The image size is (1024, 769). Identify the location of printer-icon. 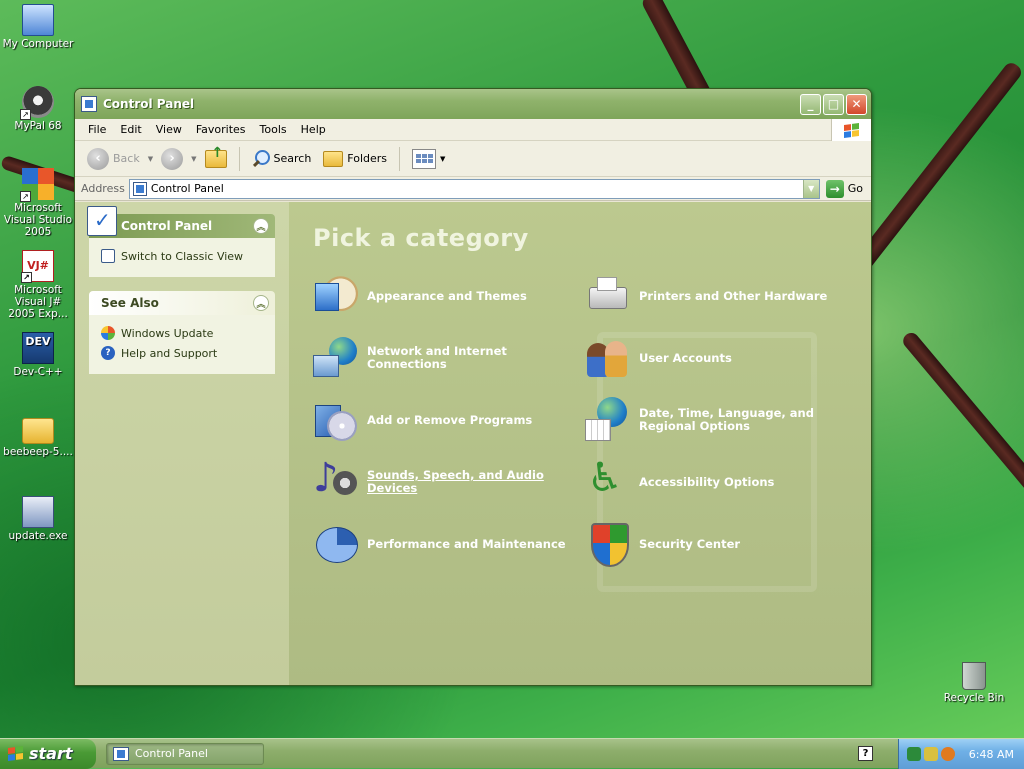
(608, 296).